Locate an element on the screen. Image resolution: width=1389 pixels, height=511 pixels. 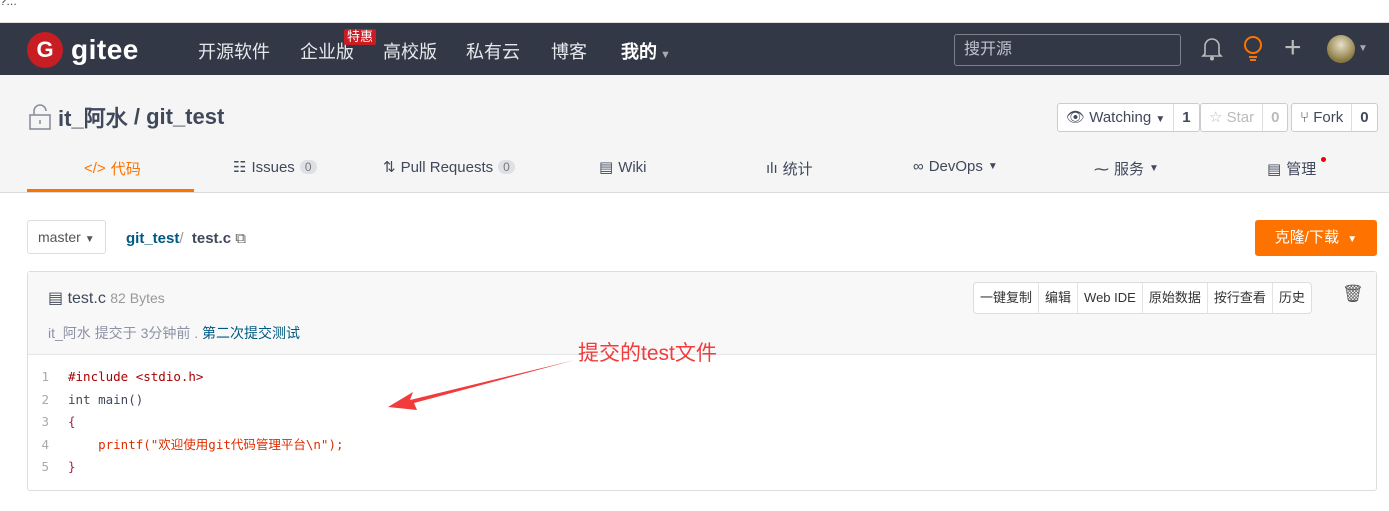
commit-info: it_阿水 提交于 3分钟前 . 第二次提交测试 is located at coordinates (174, 333).